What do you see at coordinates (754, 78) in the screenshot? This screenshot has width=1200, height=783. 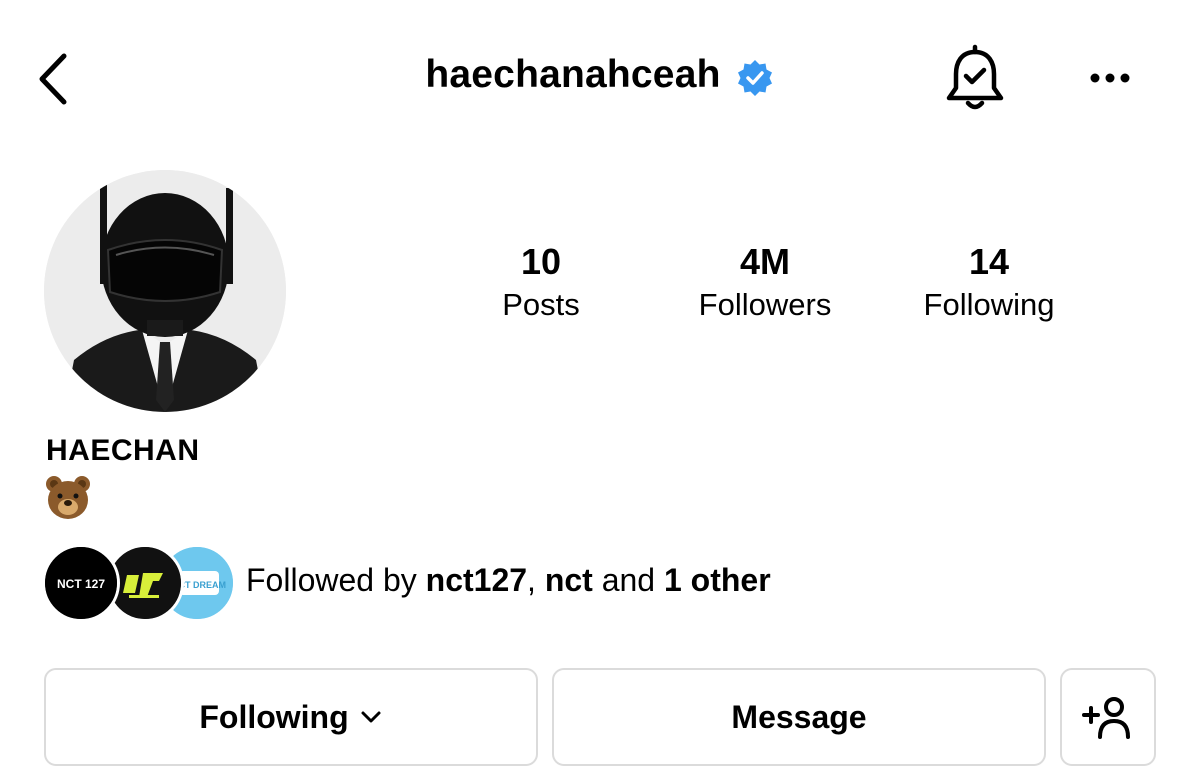 I see `verified-badge-icon` at bounding box center [754, 78].